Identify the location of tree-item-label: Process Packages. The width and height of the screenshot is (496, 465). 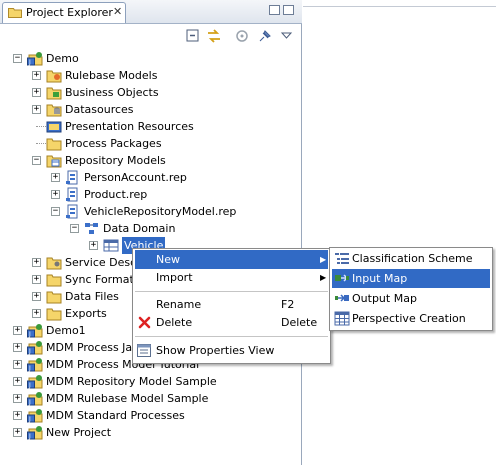
(113, 143).